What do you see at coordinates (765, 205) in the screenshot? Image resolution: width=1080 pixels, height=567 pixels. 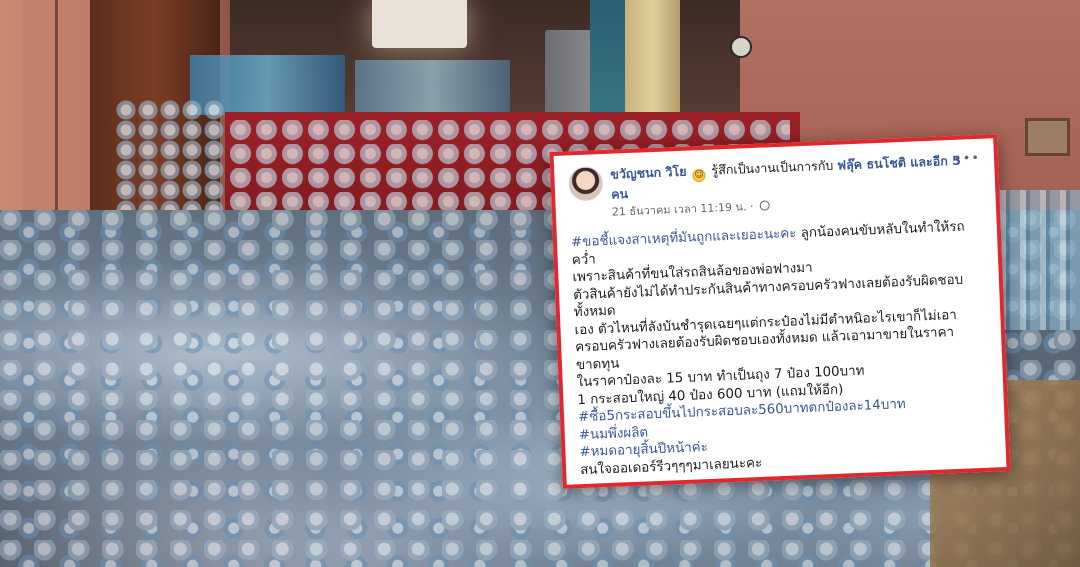 I see `globe-icon` at bounding box center [765, 205].